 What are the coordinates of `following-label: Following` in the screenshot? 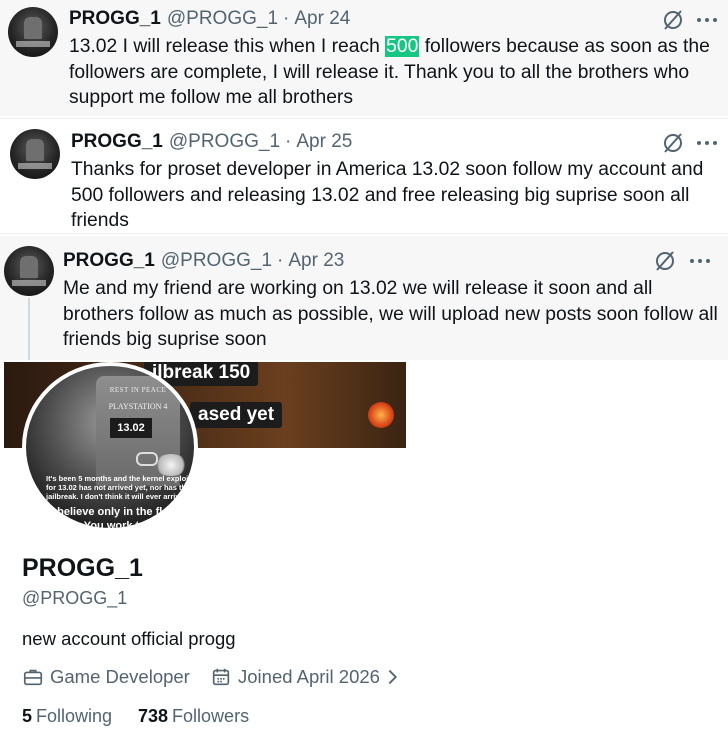 It's located at (74, 716).